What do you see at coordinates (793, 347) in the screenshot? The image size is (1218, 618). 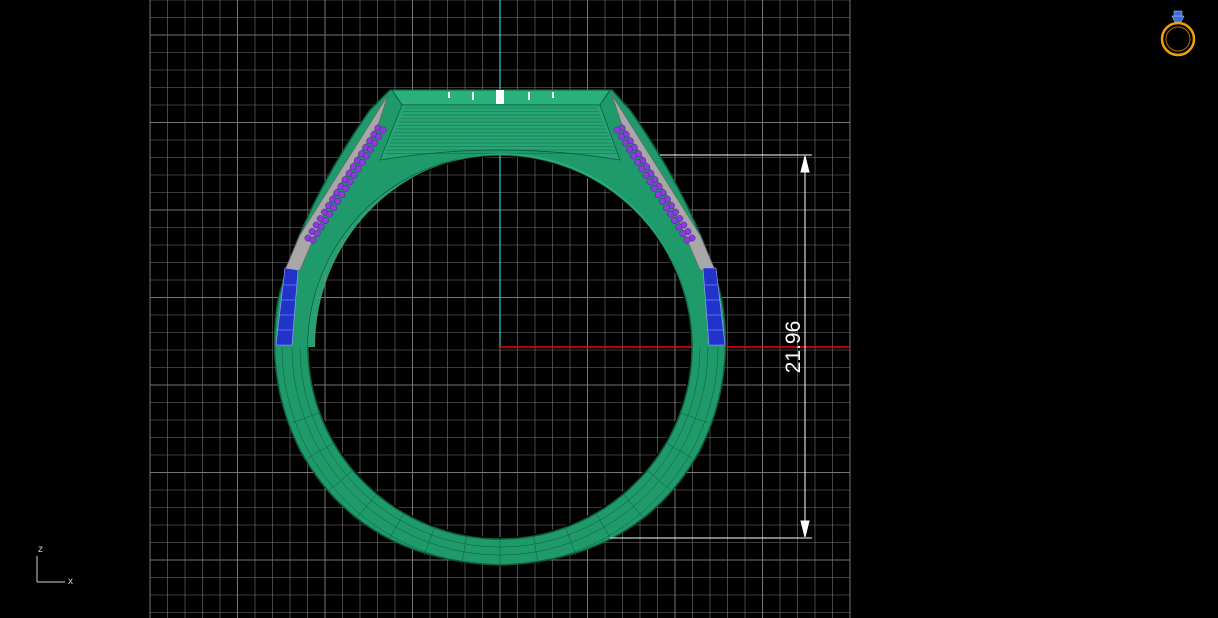 I see `dimension-value: 21.96` at bounding box center [793, 347].